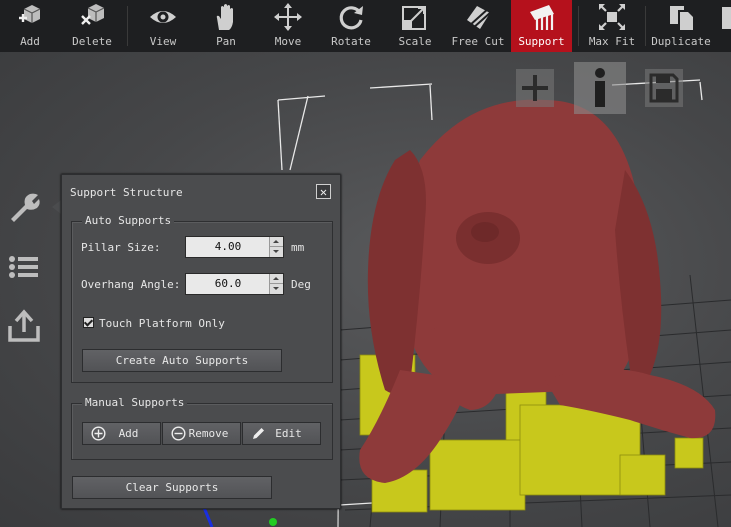  Describe the element at coordinates (681, 41) in the screenshot. I see `duplicate-label: Duplicate` at that location.